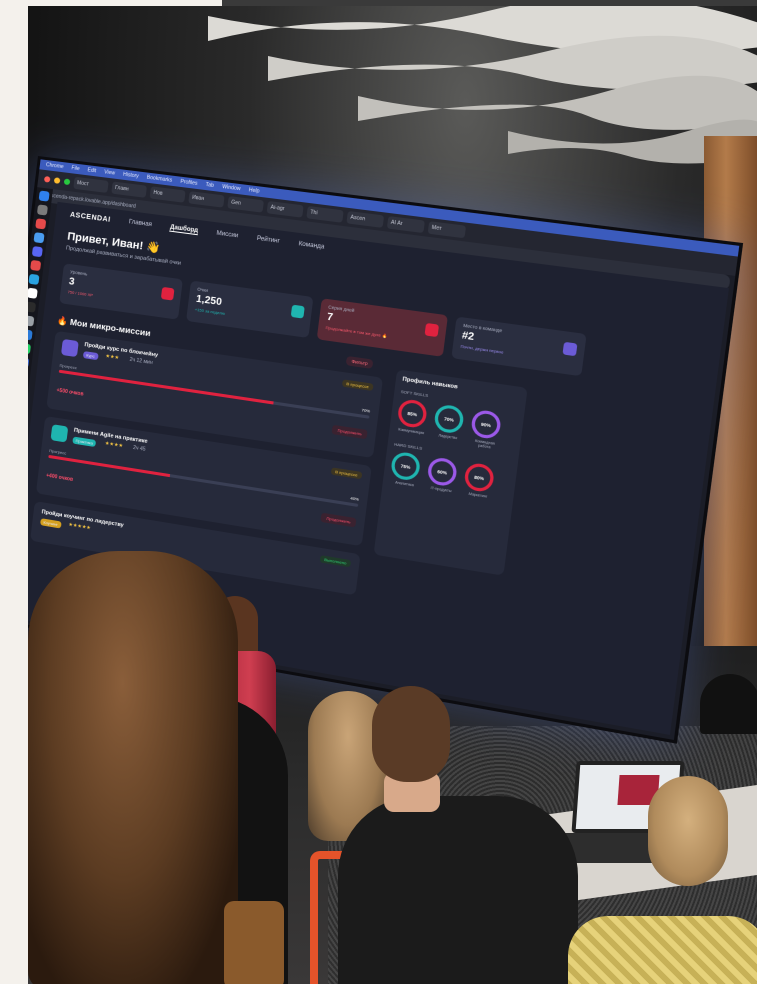  What do you see at coordinates (662, 880) in the screenshot?
I see `seated-woman-plaid` at bounding box center [662, 880].